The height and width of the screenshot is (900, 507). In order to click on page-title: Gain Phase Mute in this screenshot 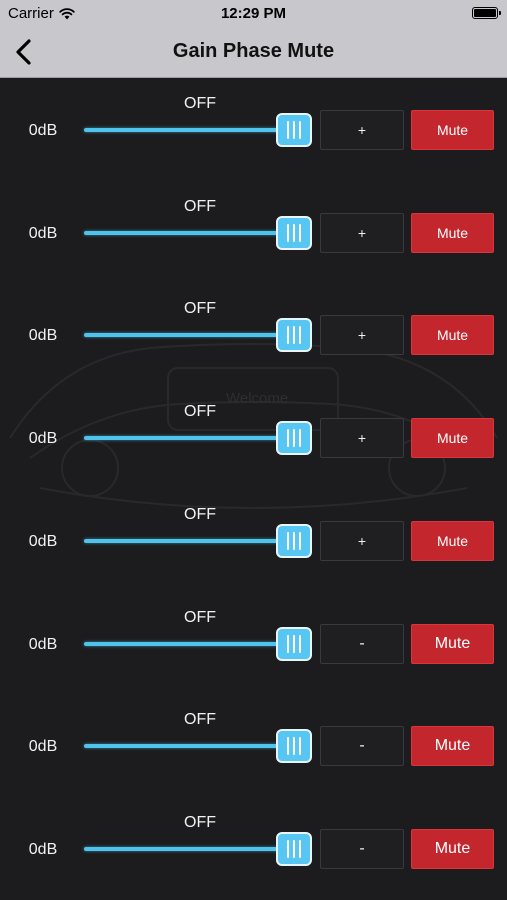, I will do `click(253, 51)`.